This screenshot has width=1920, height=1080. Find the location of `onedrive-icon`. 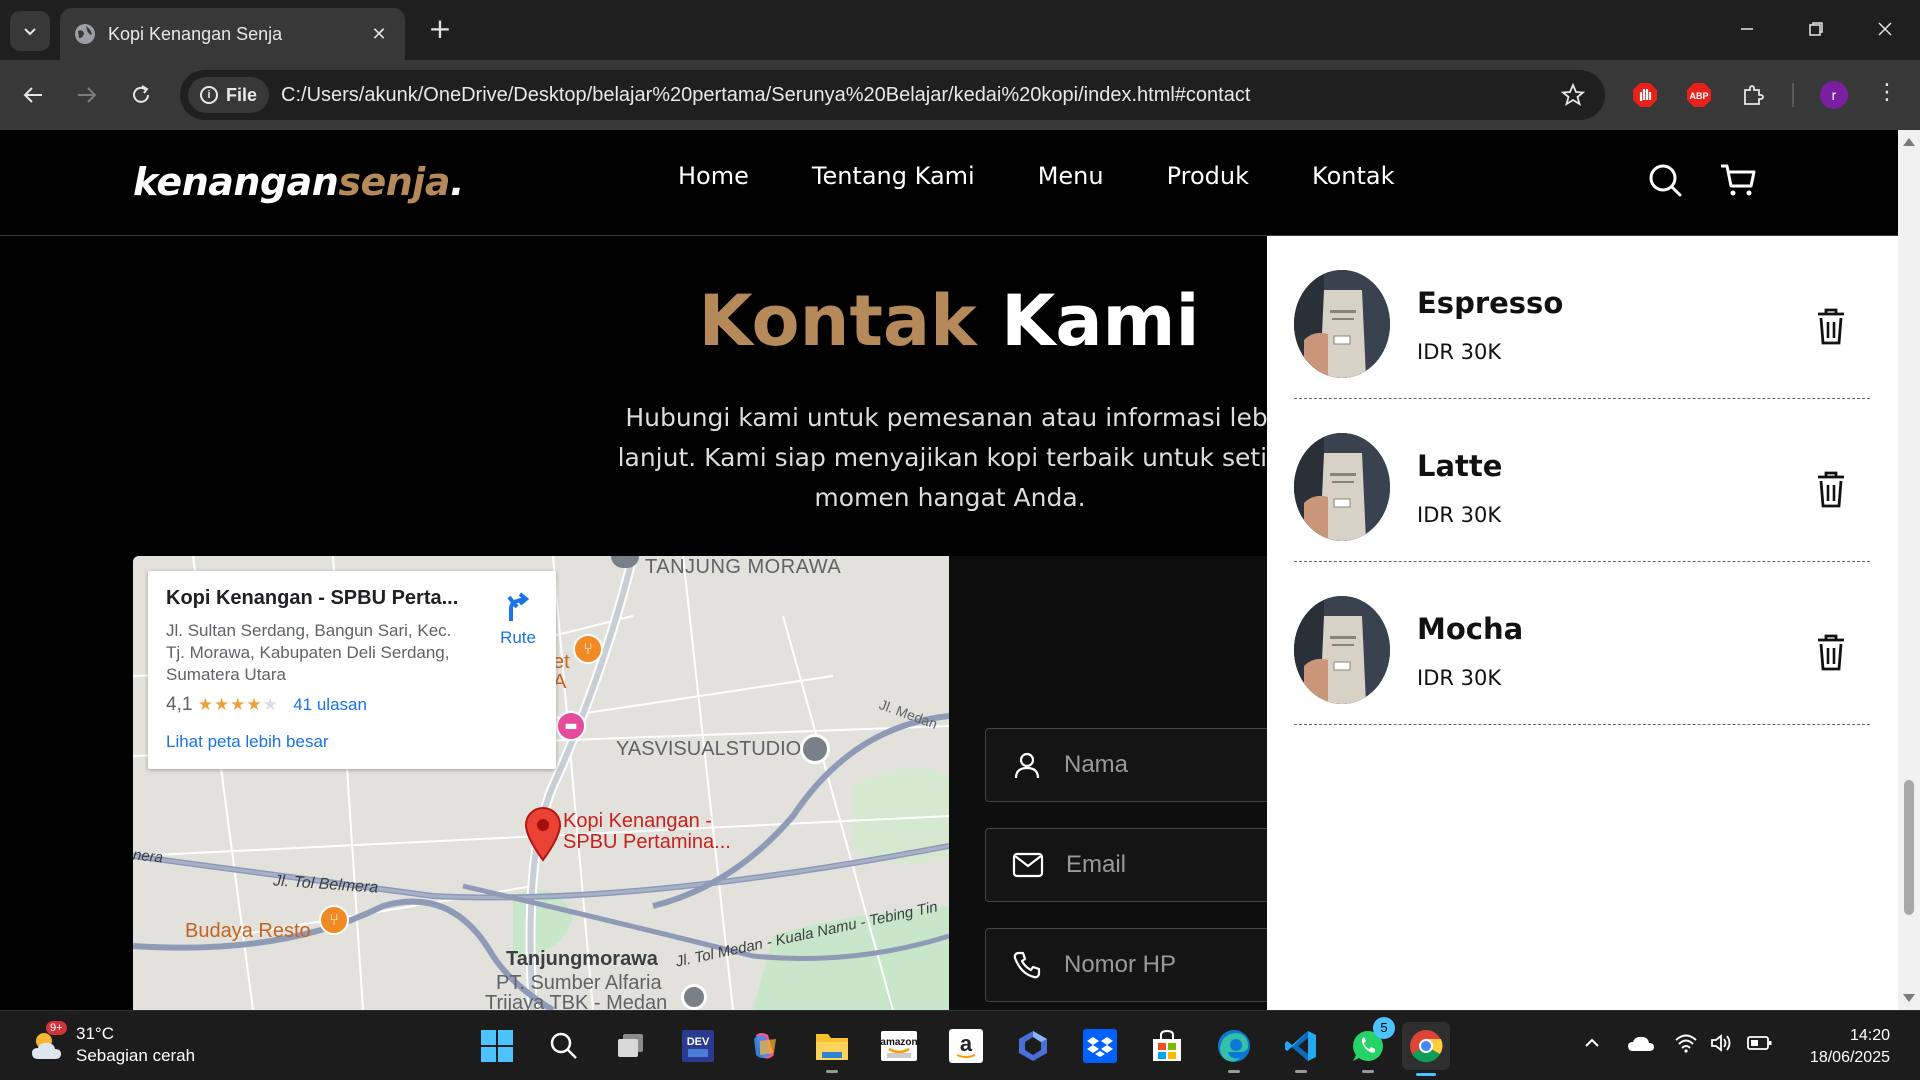

onedrive-icon is located at coordinates (1641, 1045).